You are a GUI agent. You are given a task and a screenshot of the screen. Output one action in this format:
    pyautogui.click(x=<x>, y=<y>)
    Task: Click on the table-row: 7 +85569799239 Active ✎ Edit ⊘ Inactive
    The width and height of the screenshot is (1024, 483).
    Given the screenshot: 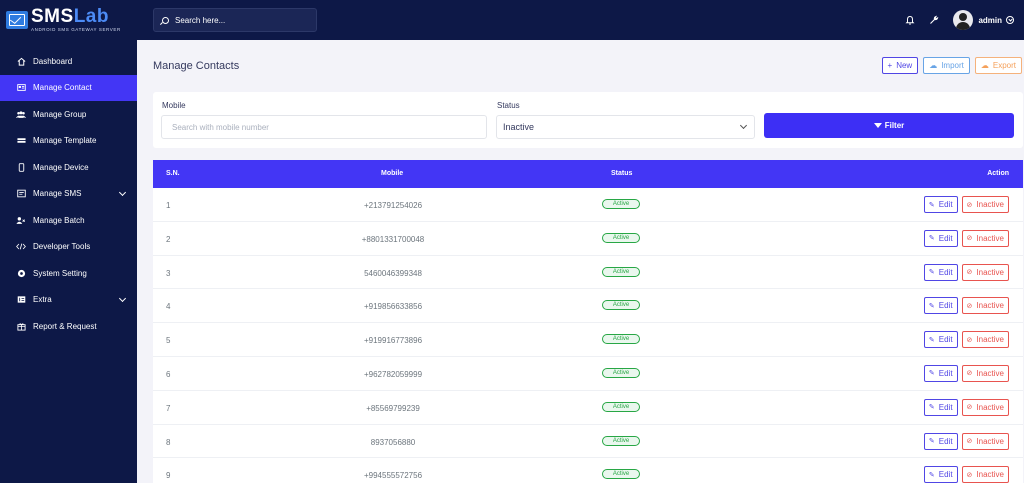 What is the action you would take?
    pyautogui.click(x=588, y=408)
    